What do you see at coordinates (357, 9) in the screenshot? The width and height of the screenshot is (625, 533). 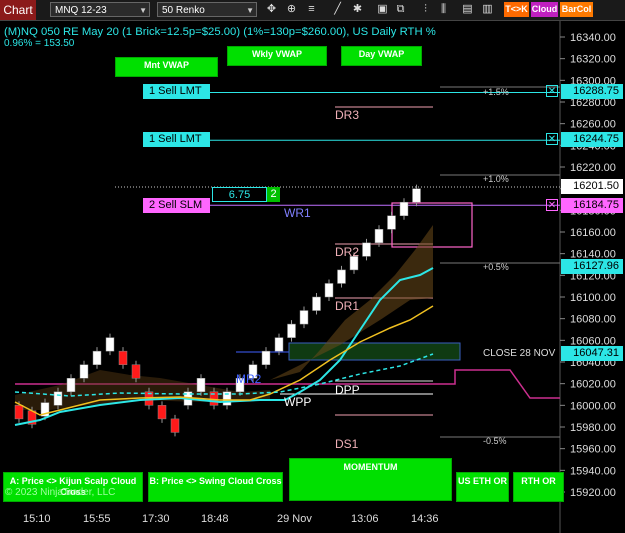 I see `gear-icon: ✱` at bounding box center [357, 9].